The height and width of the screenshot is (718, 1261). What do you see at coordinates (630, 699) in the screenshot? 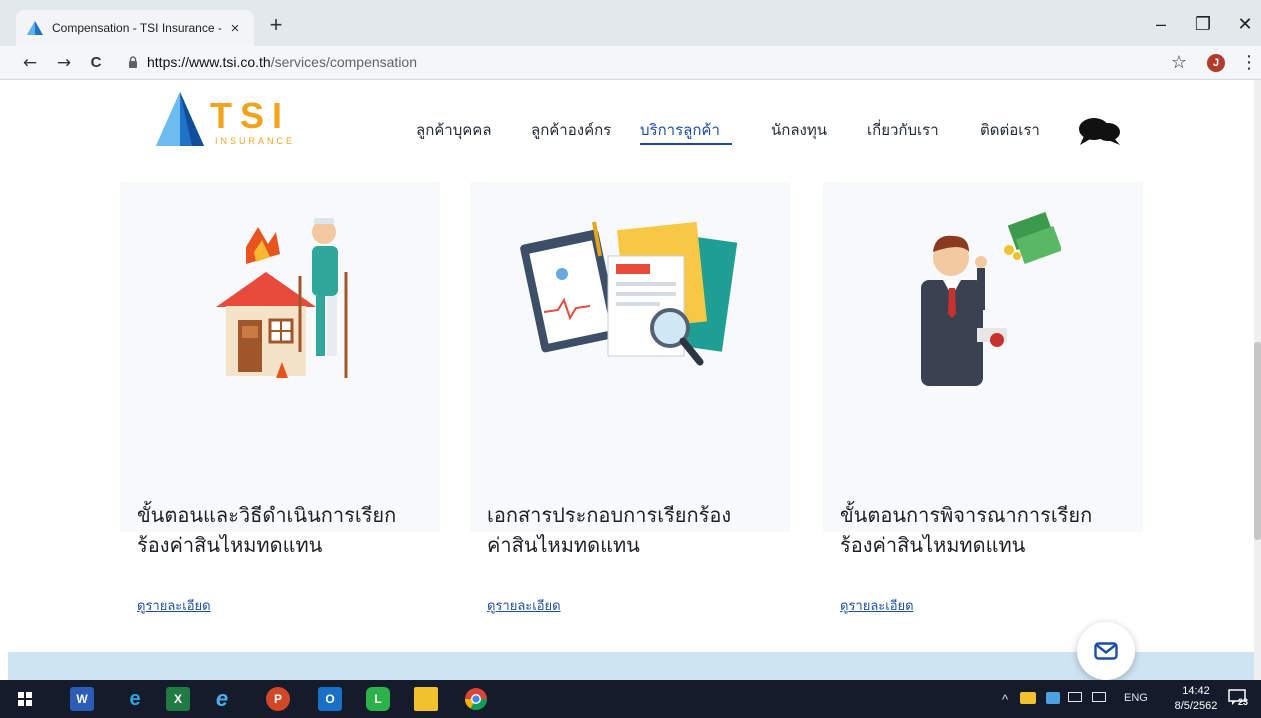
I see `windows-taskbar: W e X e P O L ^ ENG 14:42 8/5/2562 23` at bounding box center [630, 699].